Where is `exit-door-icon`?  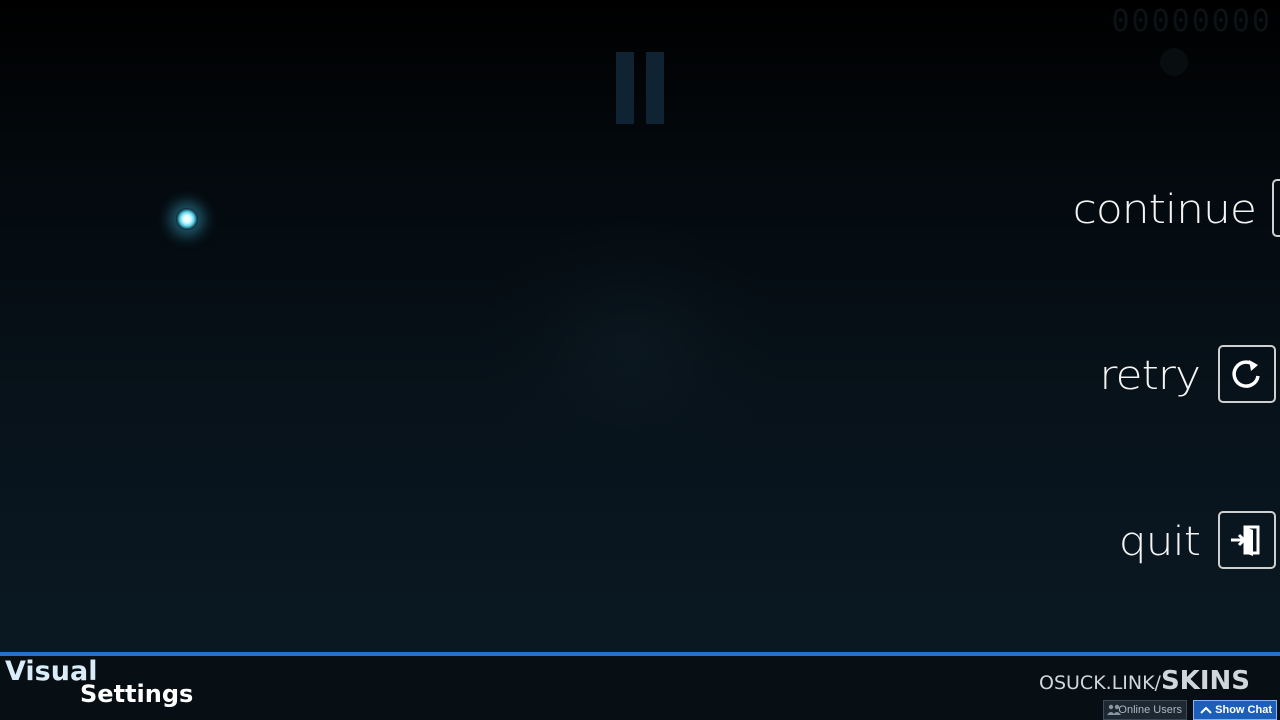 exit-door-icon is located at coordinates (1247, 540).